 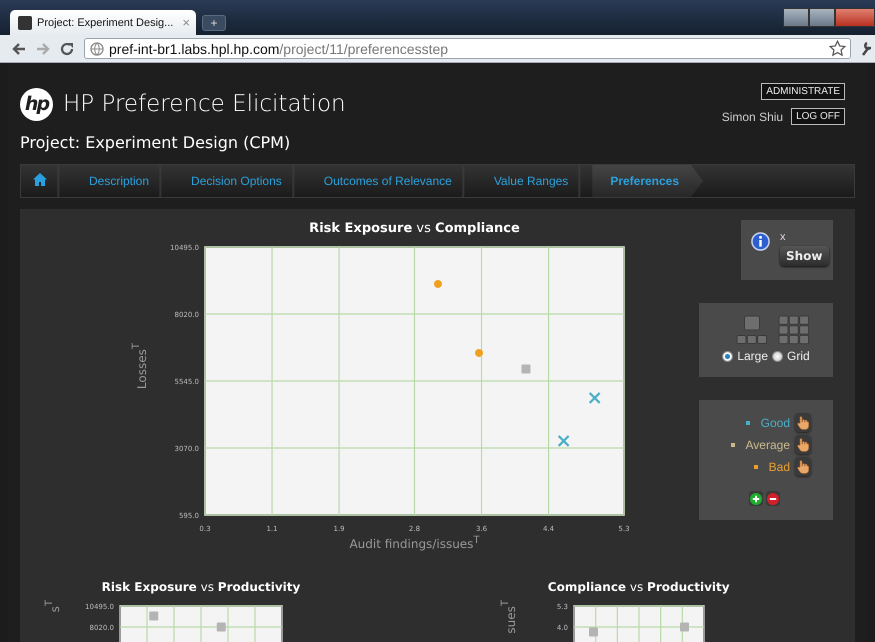 I want to click on x-axis-label: Audit findings/issues$^{T}$, so click(x=414, y=544).